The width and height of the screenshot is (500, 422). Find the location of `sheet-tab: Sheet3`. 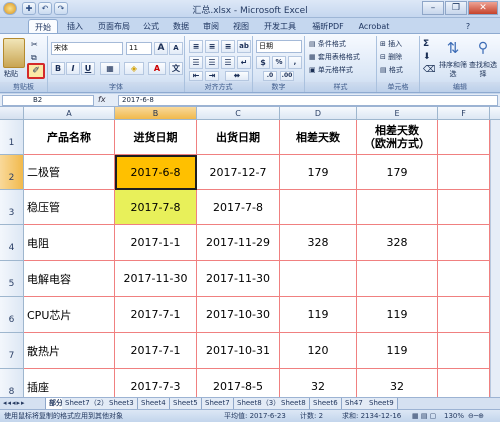

sheet-tab: Sheet3 is located at coordinates (122, 403).